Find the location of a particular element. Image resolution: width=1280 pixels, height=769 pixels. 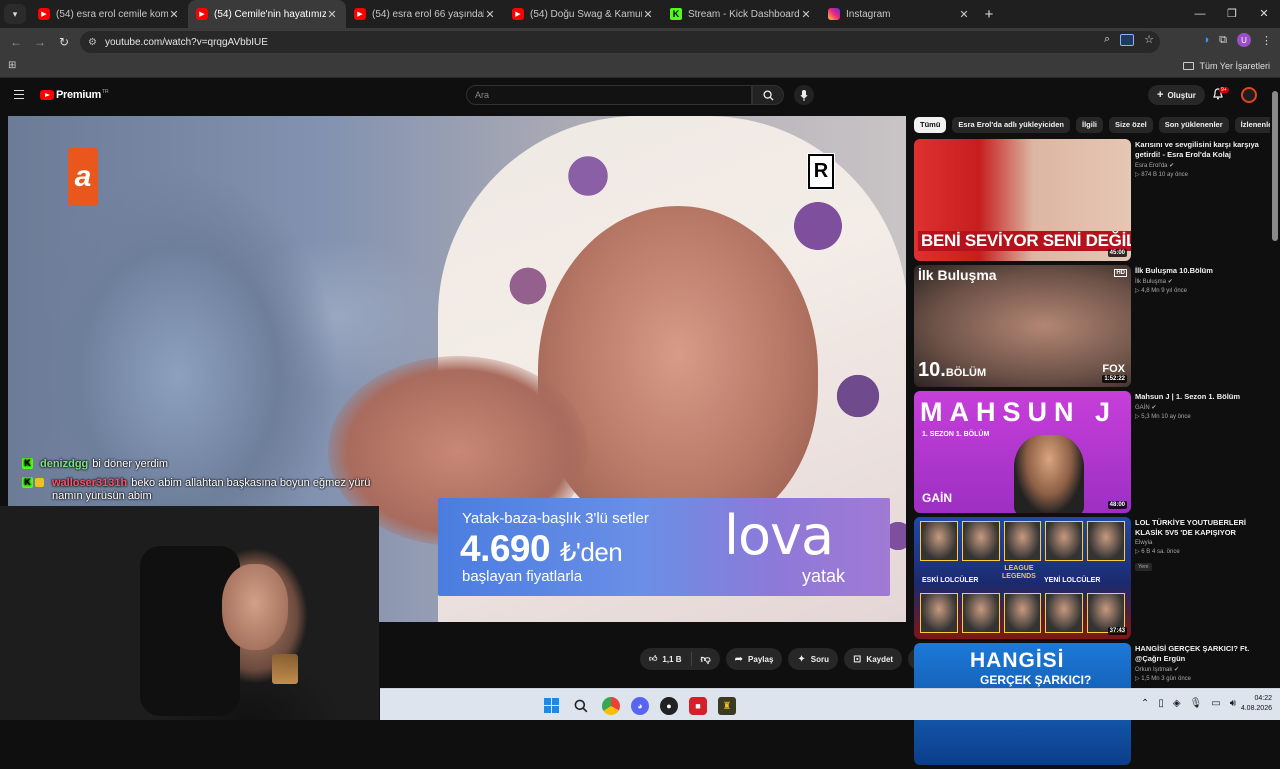

discord-icon: ◕ is located at coordinates (640, 706).